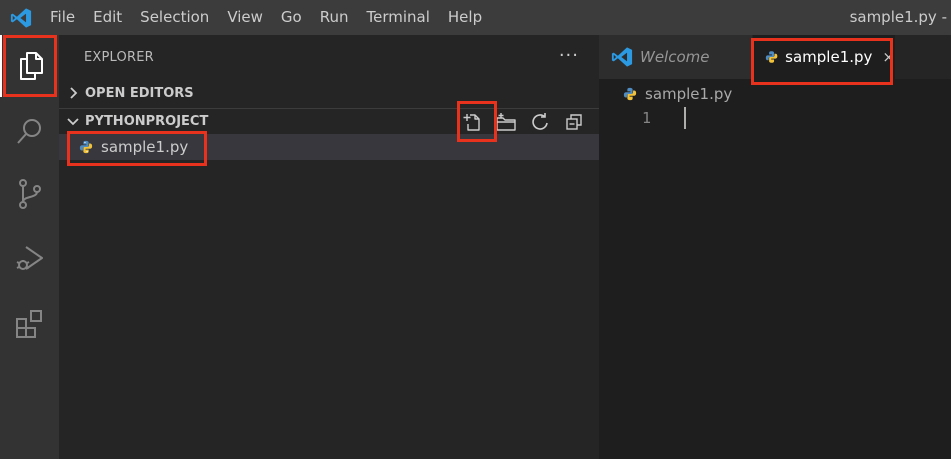 This screenshot has width=951, height=459. I want to click on search-icon, so click(28, 131).